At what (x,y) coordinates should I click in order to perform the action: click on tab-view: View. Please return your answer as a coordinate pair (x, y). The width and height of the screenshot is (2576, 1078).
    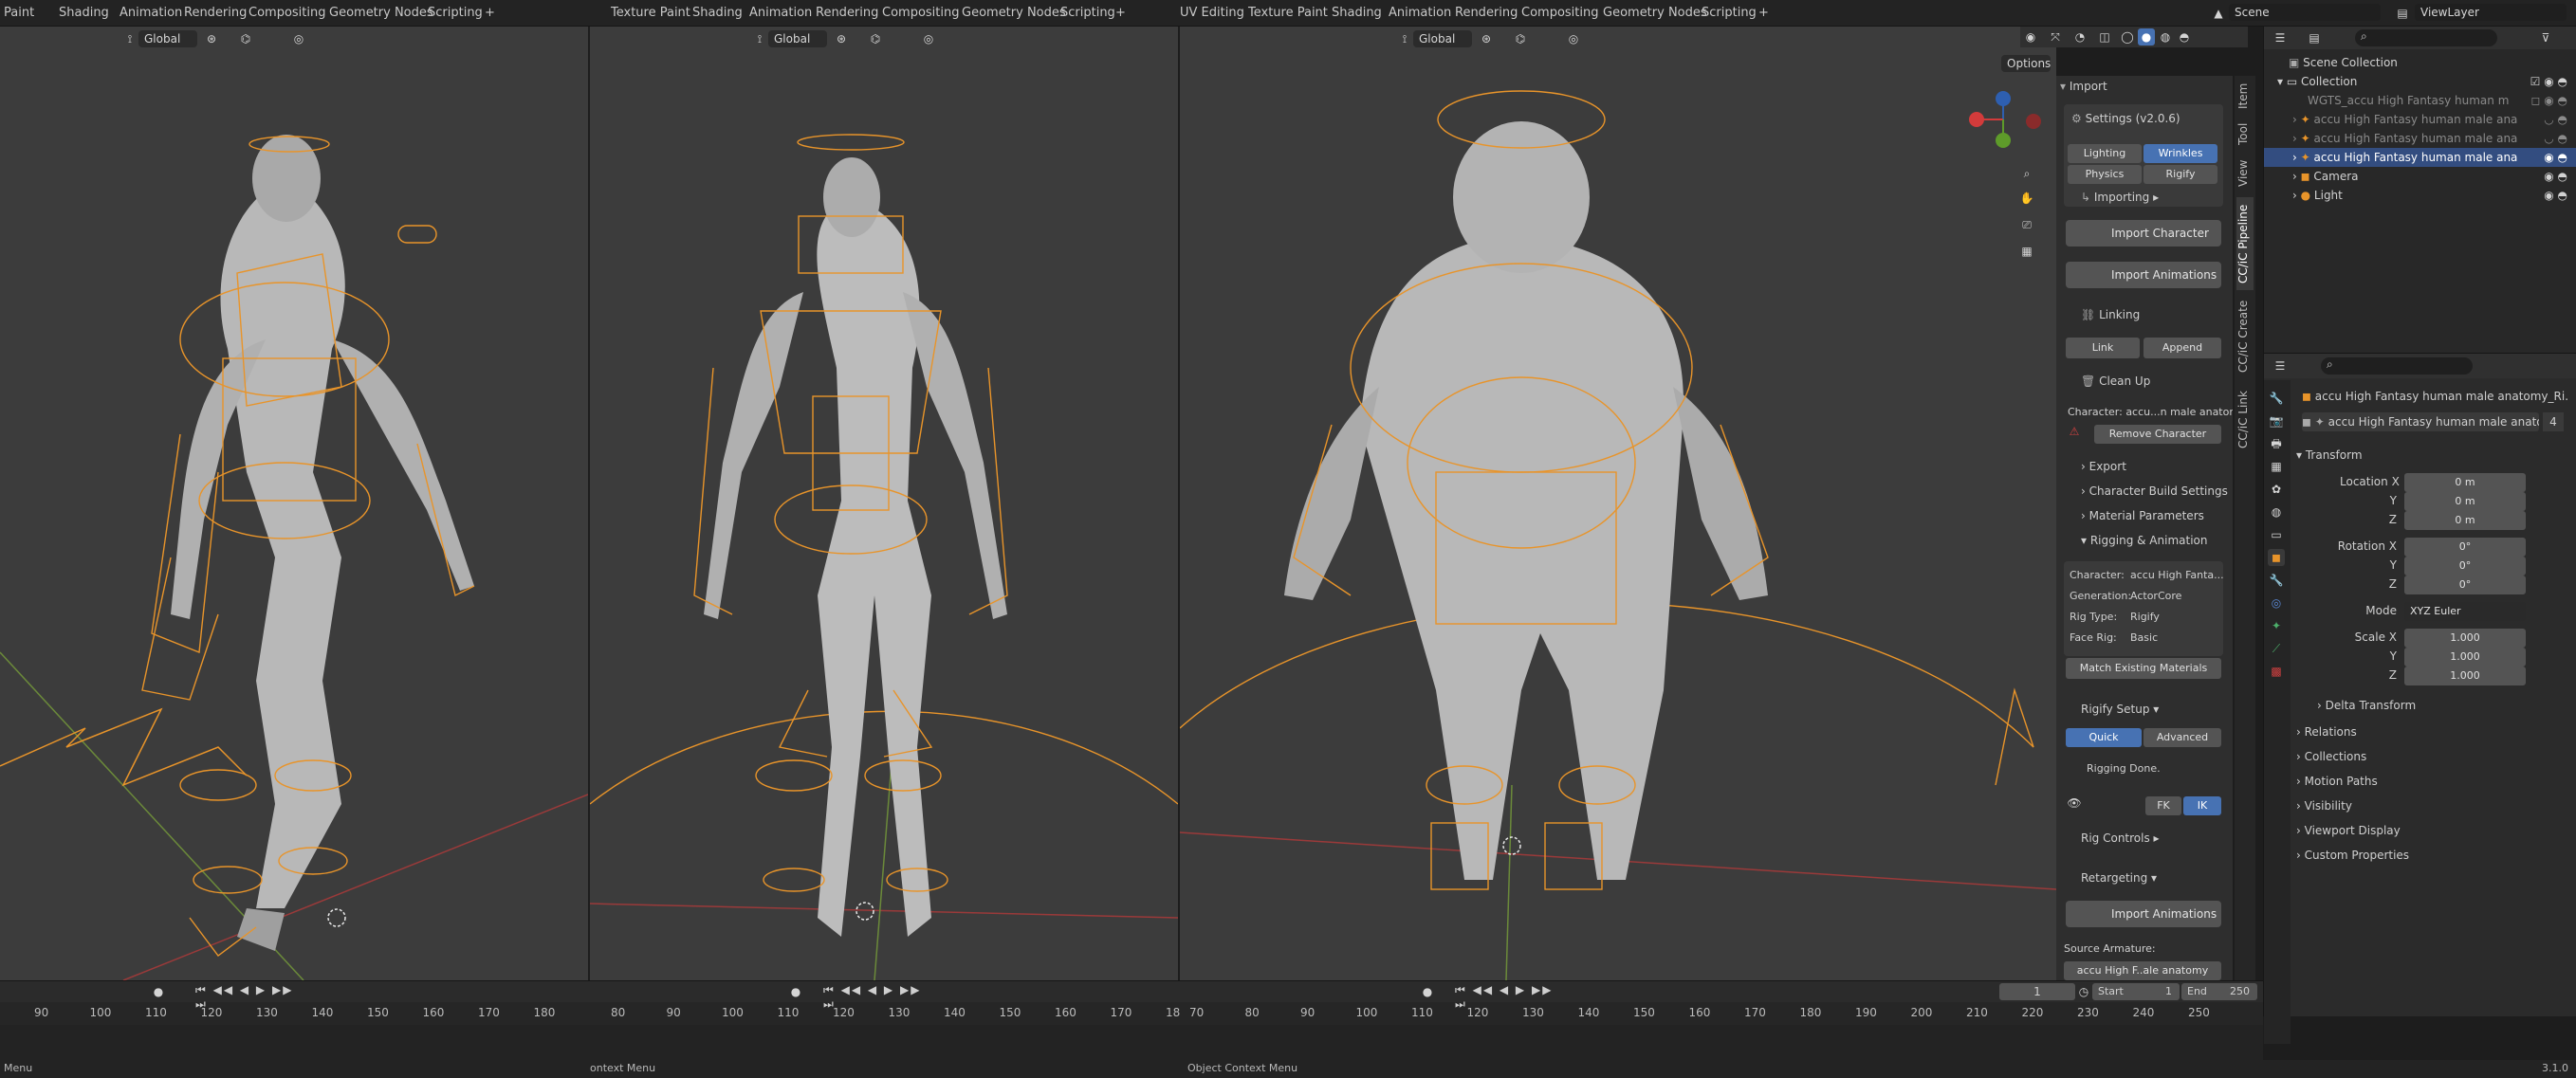
    Looking at the image, I should click on (2245, 173).